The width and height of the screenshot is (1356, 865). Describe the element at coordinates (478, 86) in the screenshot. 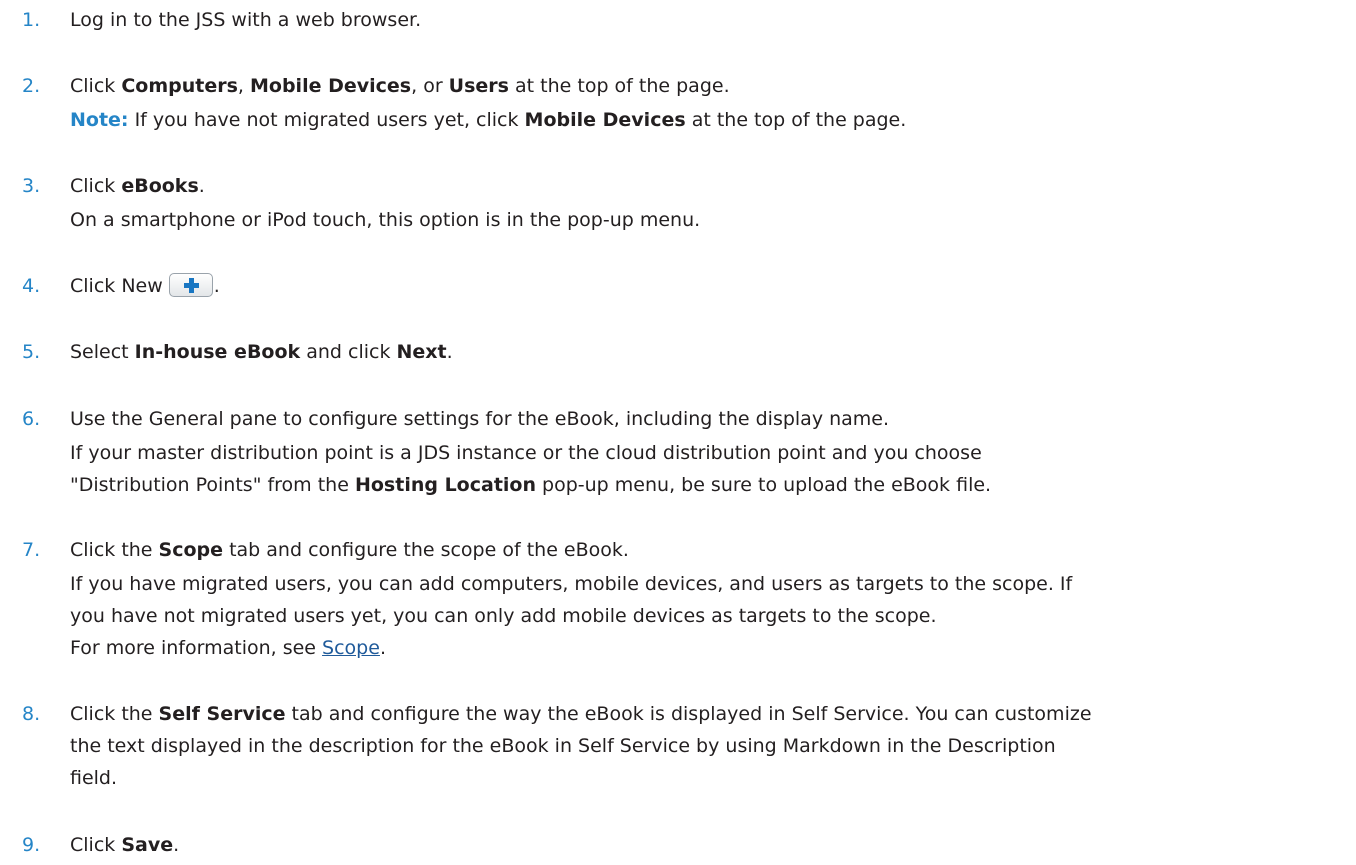

I see `ui-term-users: Users` at that location.